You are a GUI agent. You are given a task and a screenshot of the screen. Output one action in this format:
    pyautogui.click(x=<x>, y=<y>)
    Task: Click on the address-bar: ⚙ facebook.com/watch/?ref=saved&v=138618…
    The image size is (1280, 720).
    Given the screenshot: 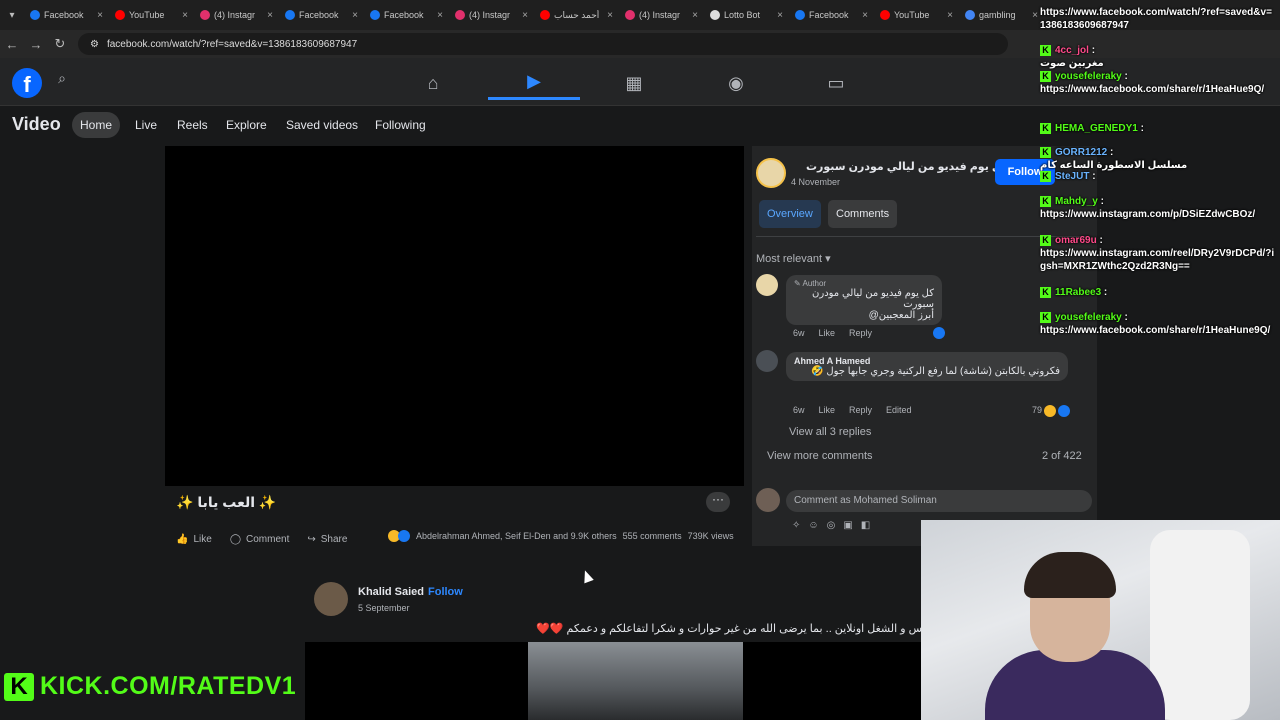 What is the action you would take?
    pyautogui.click(x=543, y=44)
    